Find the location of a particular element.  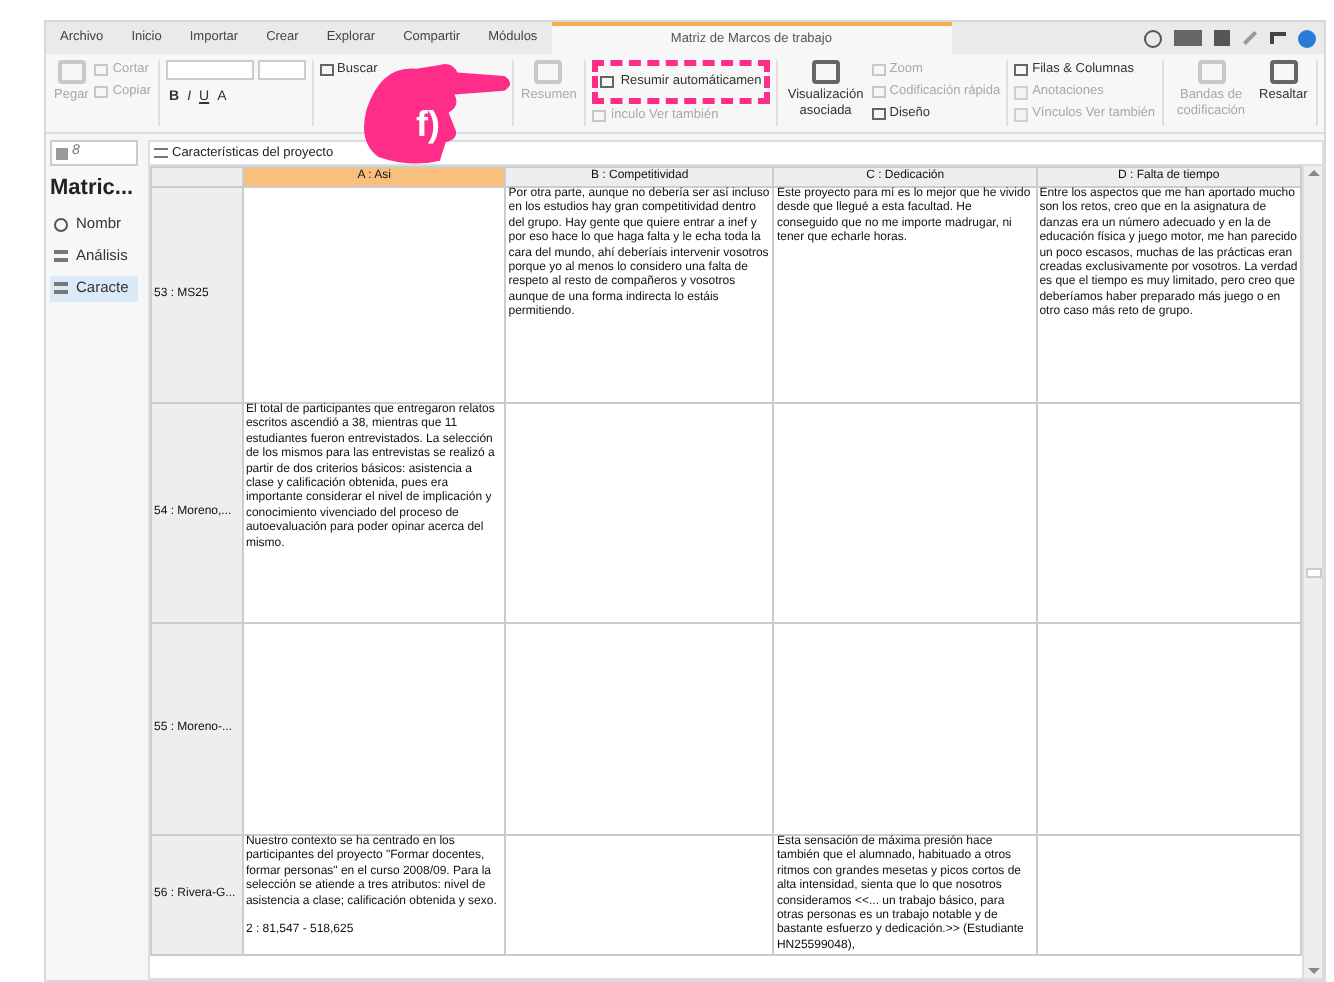

scroll-down-icon is located at coordinates (1313, 971).